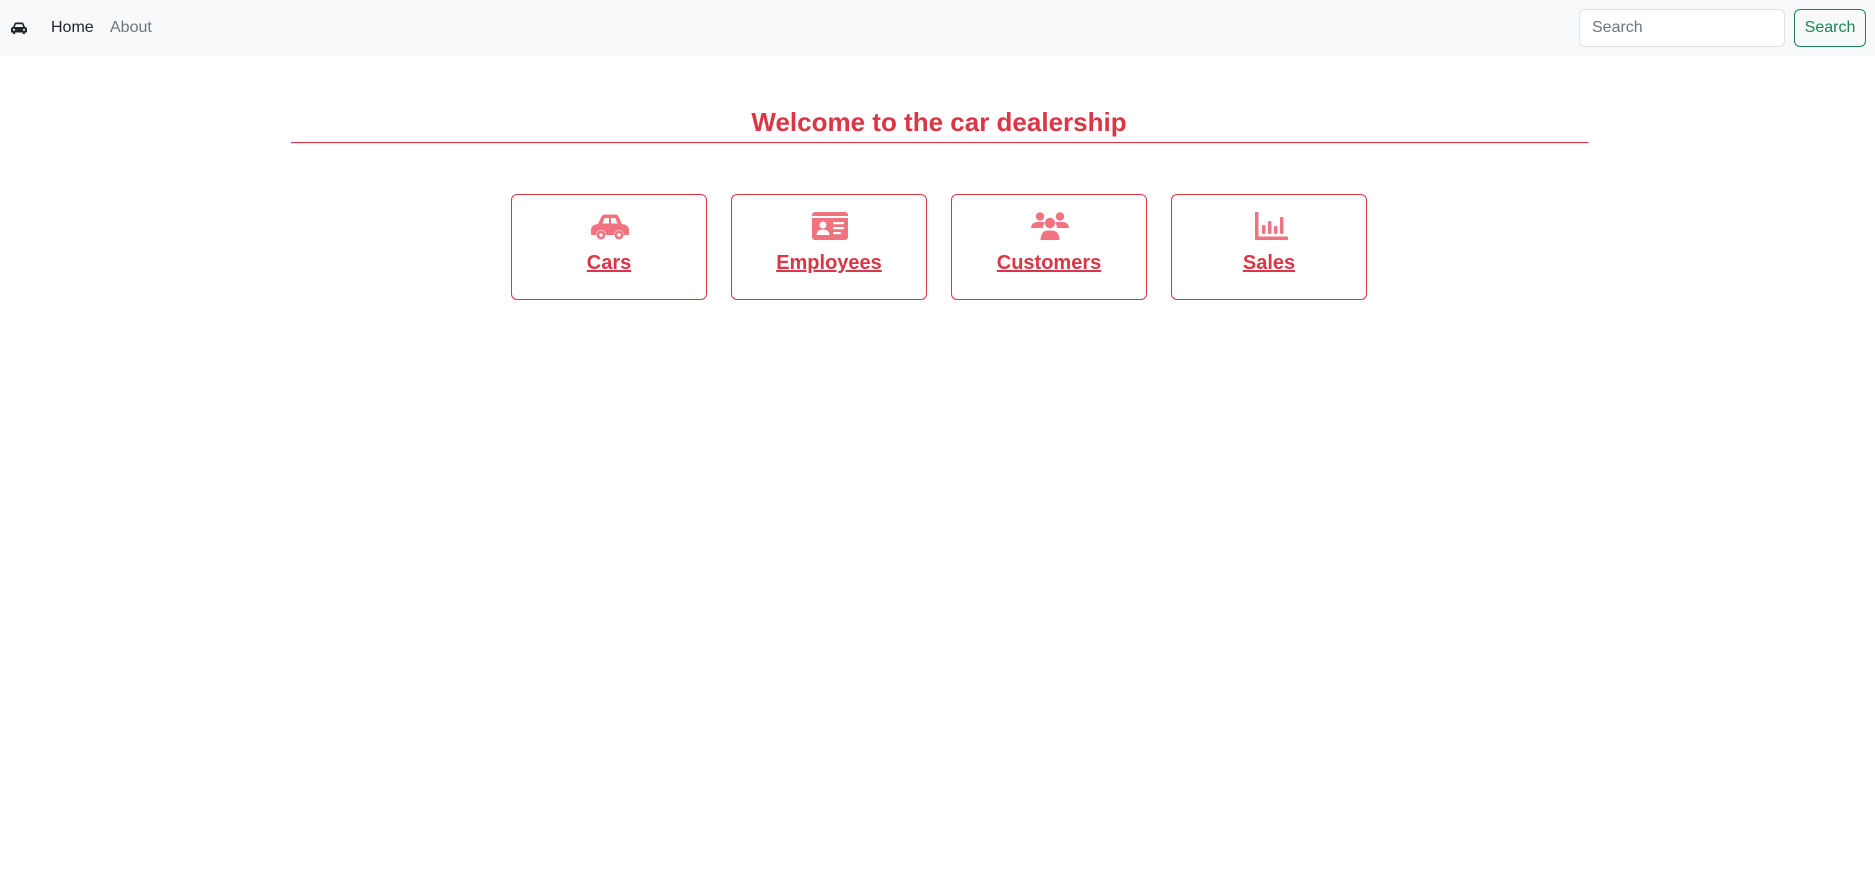 Image resolution: width=1875 pixels, height=891 pixels. What do you see at coordinates (1271, 226) in the screenshot?
I see `bar-chart-icon` at bounding box center [1271, 226].